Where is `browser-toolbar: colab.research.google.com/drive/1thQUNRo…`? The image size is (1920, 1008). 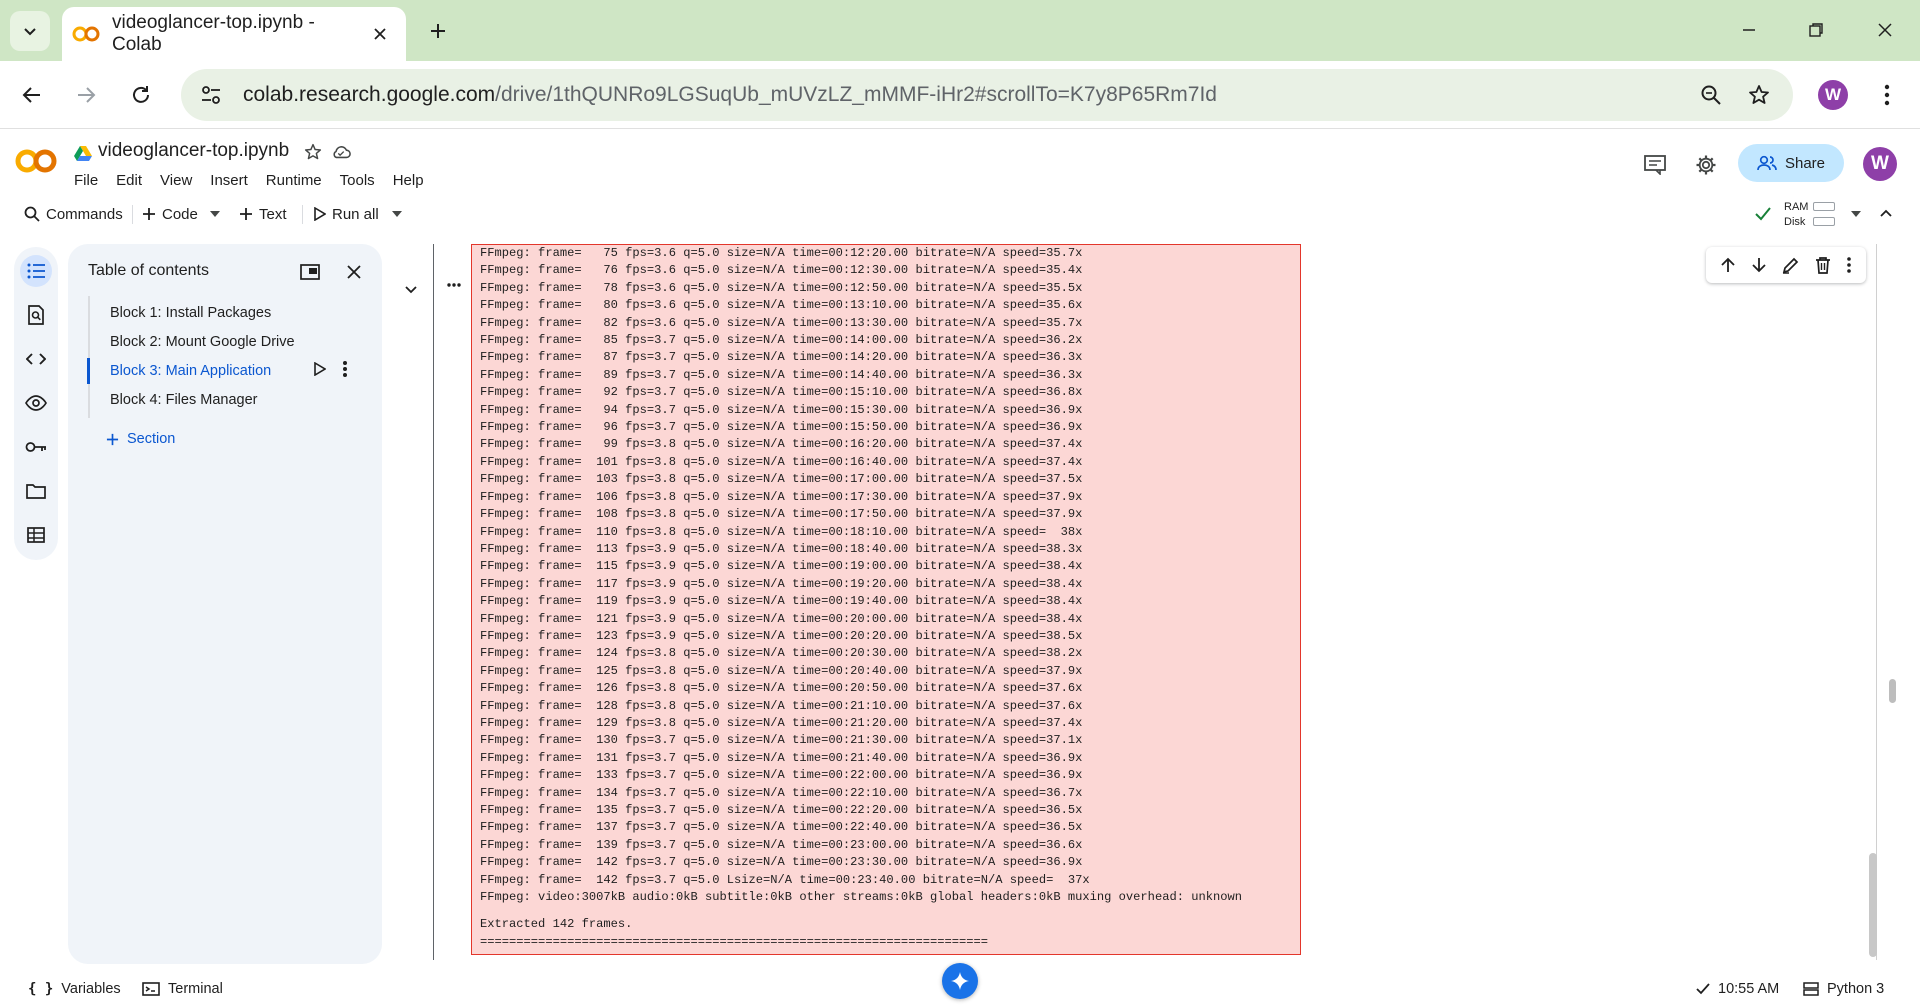
browser-toolbar: colab.research.google.com/drive/1thQUNRo… is located at coordinates (960, 95).